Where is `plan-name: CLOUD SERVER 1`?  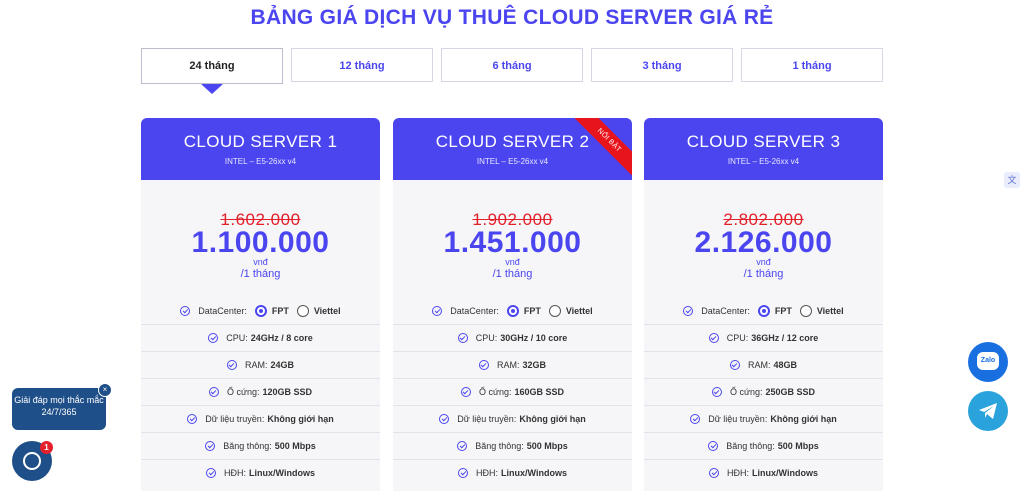
plan-name: CLOUD SERVER 1 is located at coordinates (260, 141).